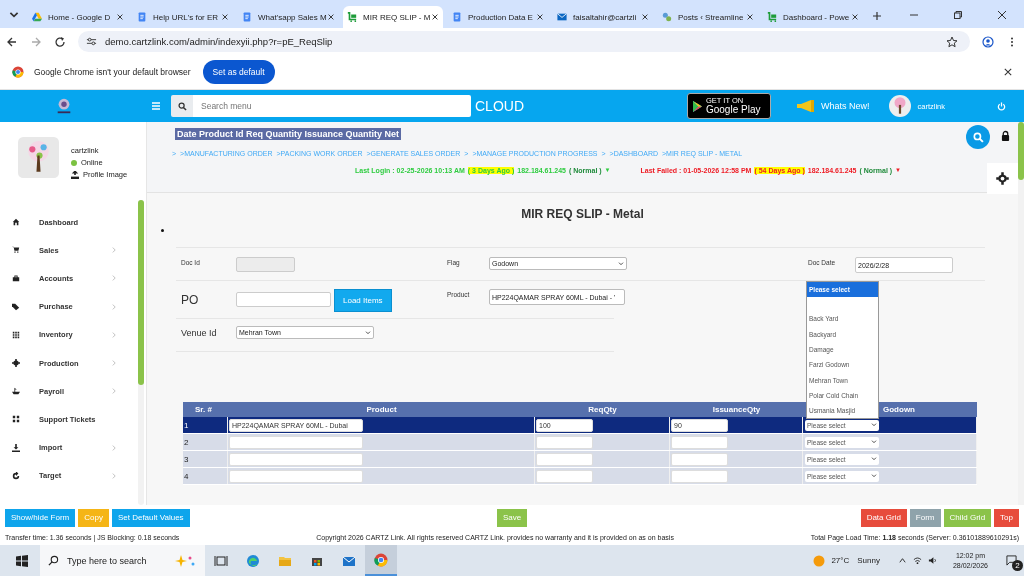 This screenshot has width=1024, height=576. I want to click on settings-icon, so click(1002, 178).